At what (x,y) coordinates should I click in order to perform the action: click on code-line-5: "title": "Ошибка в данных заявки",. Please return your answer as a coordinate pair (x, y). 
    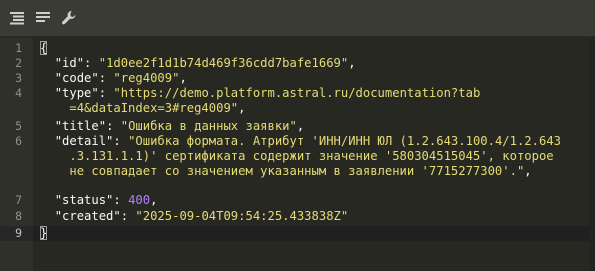
    Looking at the image, I should click on (179, 126).